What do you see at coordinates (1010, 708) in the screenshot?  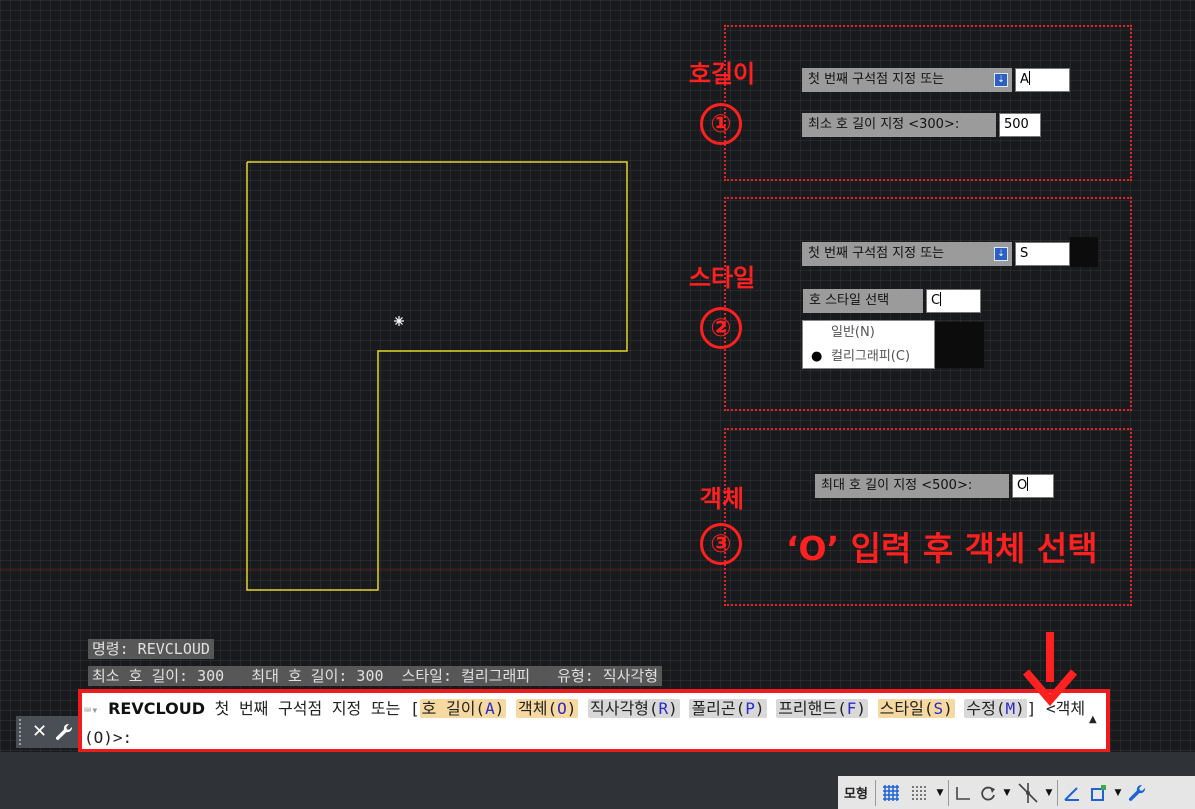 I see `command-option-key: M` at bounding box center [1010, 708].